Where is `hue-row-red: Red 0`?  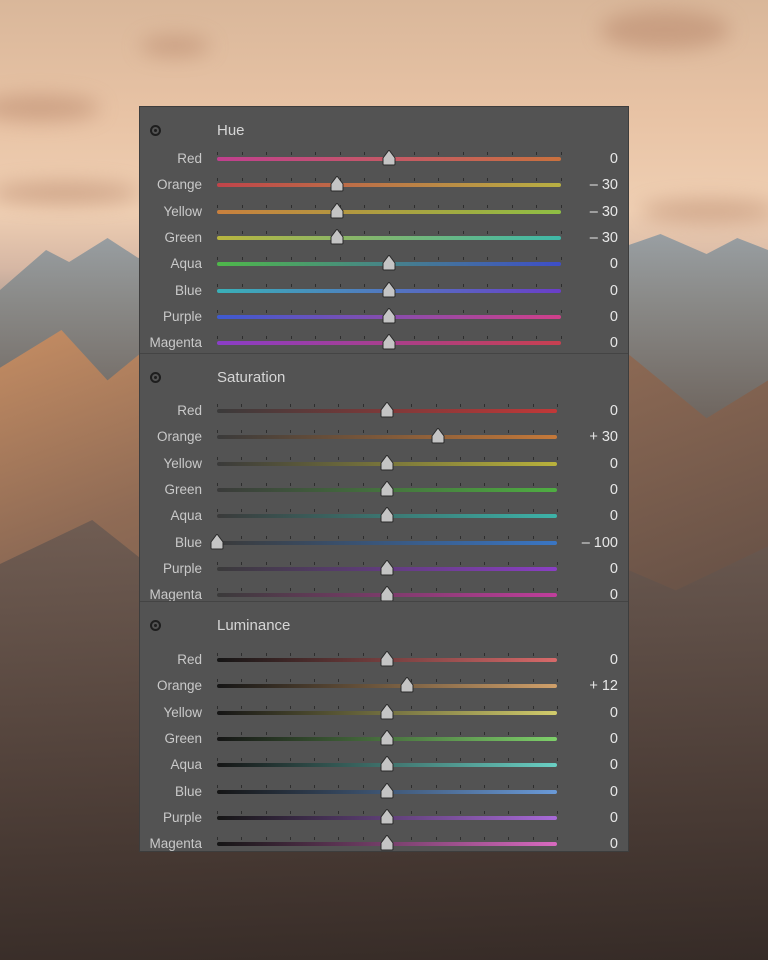
hue-row-red: Red 0 is located at coordinates (384, 158).